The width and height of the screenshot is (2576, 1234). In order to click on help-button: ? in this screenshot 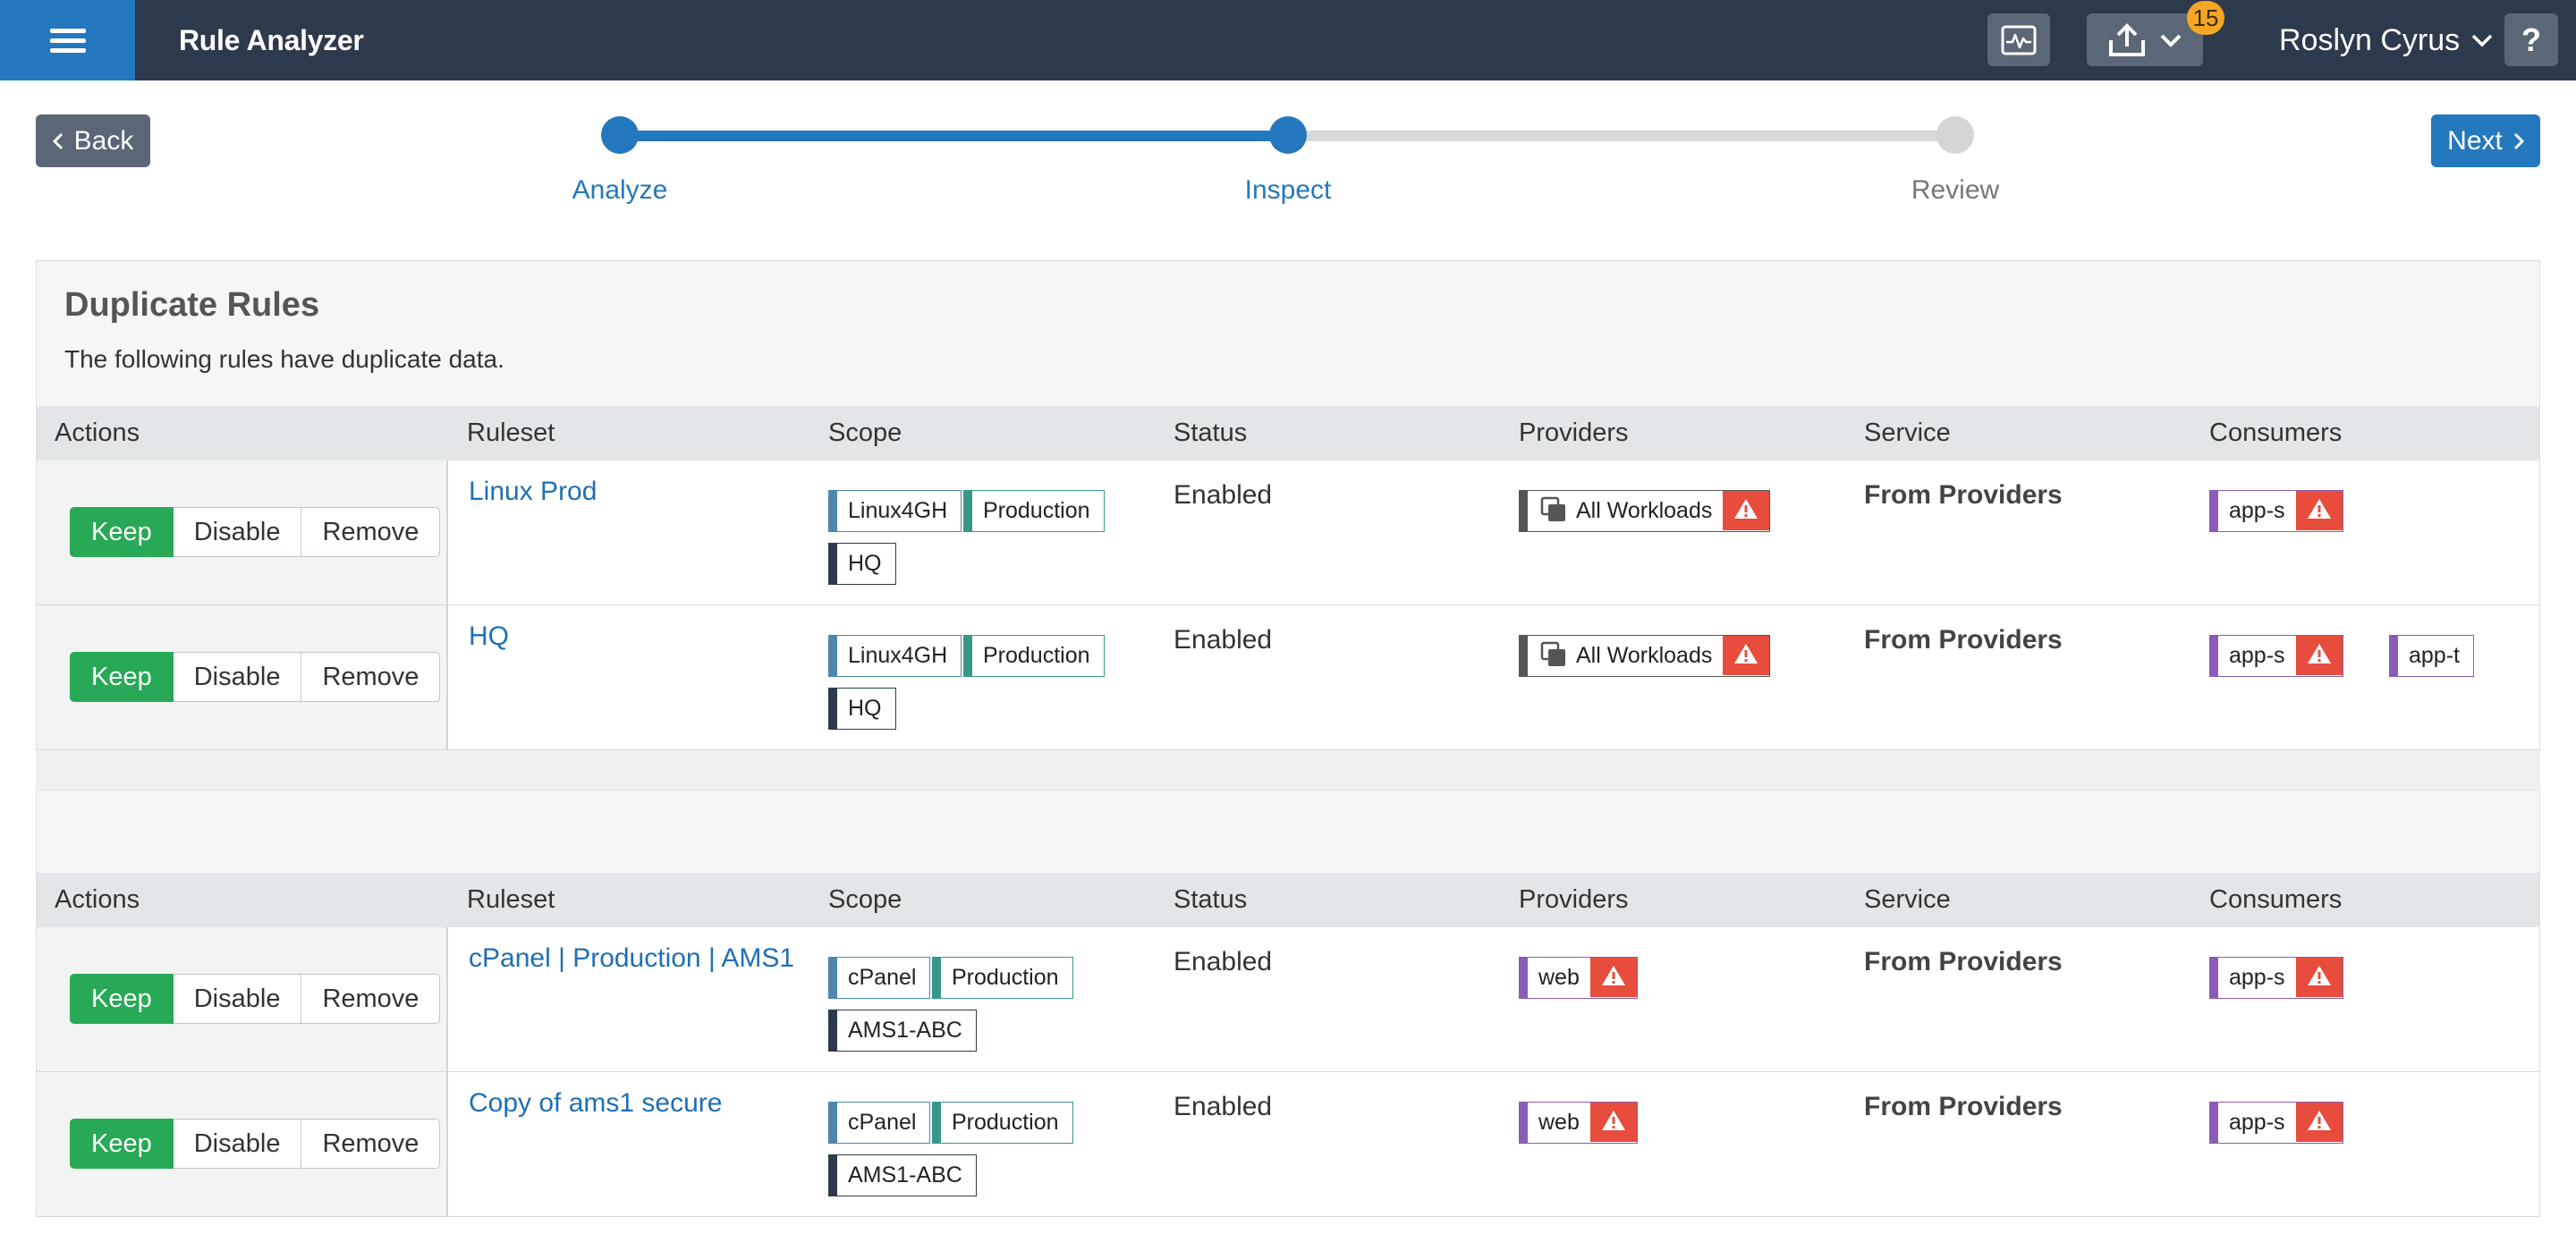, I will do `click(2531, 39)`.